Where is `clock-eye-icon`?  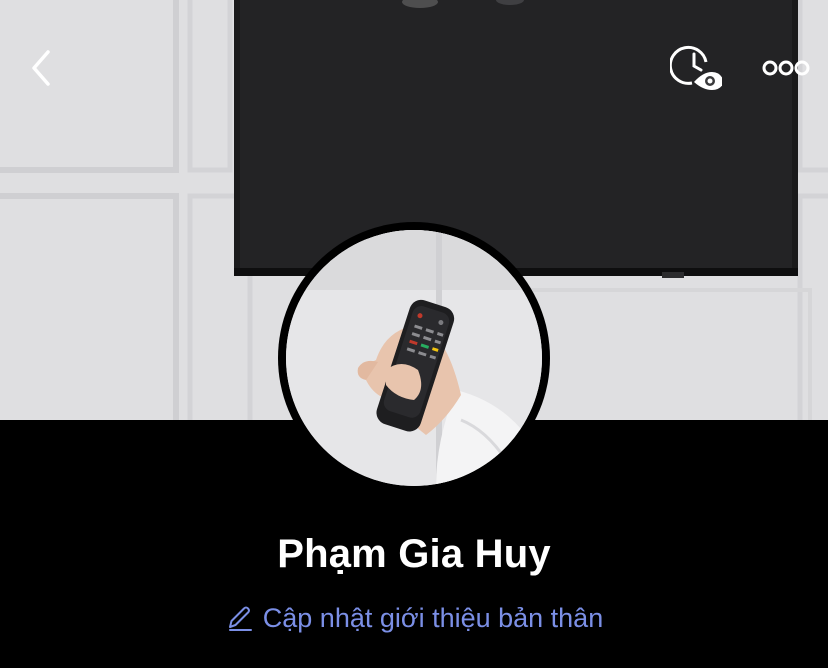 clock-eye-icon is located at coordinates (696, 67).